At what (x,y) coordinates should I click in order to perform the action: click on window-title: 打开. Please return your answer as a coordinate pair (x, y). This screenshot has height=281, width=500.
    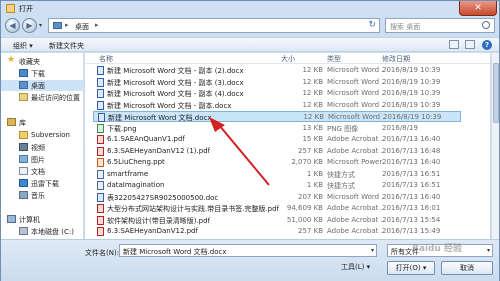
    Looking at the image, I should click on (26, 9).